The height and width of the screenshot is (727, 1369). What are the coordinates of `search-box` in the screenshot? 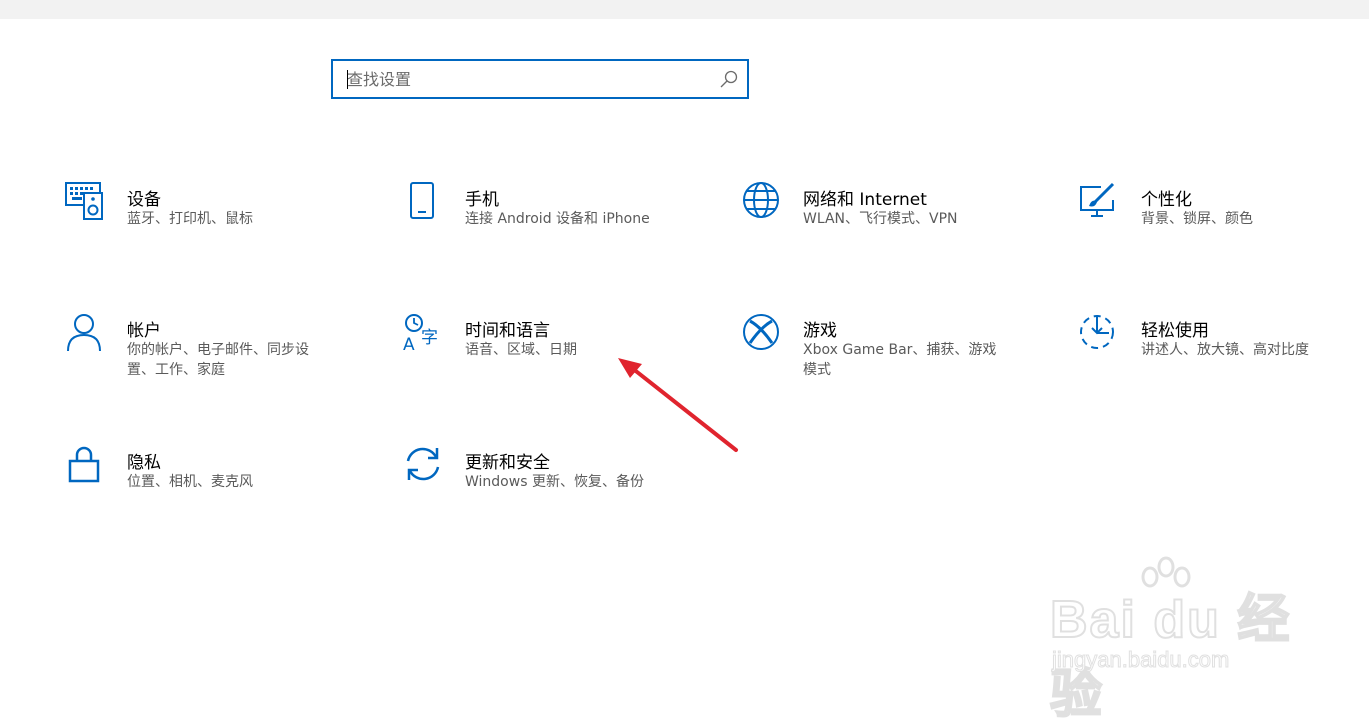 It's located at (540, 79).